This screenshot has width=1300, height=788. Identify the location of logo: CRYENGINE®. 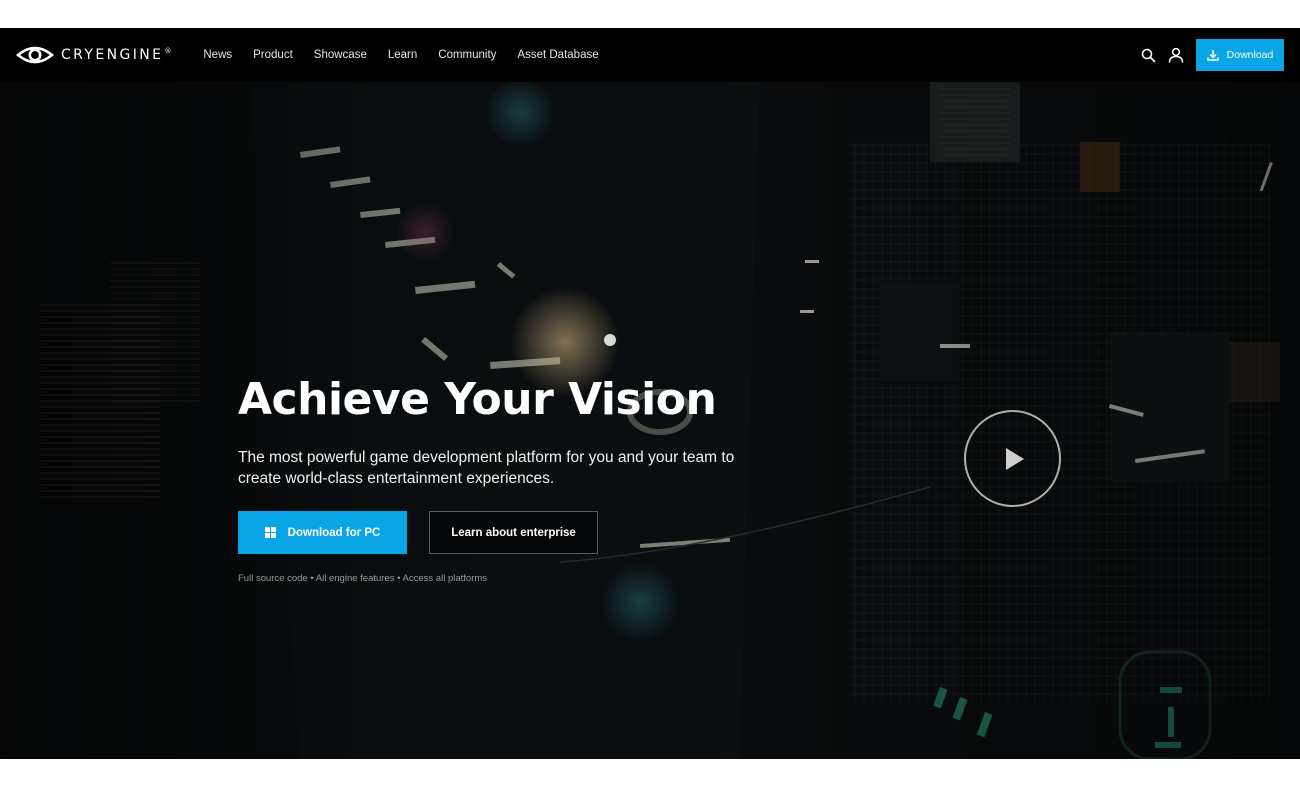
(93, 55).